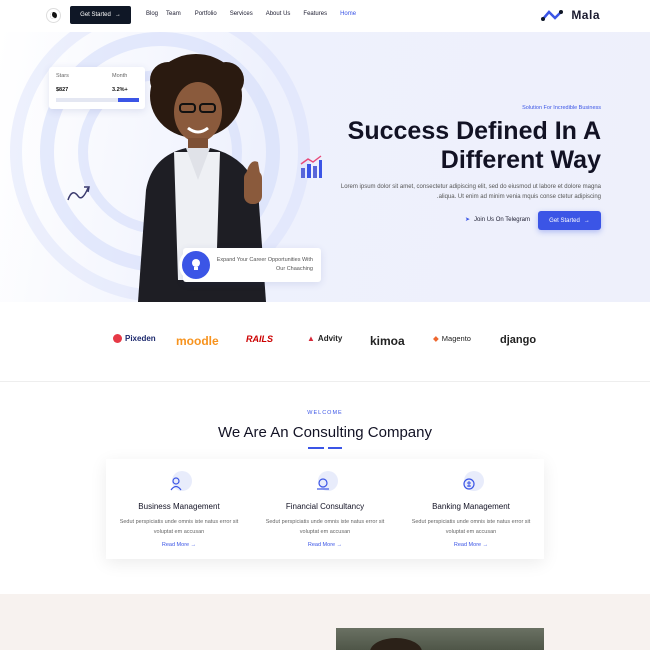 The height and width of the screenshot is (650, 650). Describe the element at coordinates (140, 338) in the screenshot. I see `brand-name: Pixeden` at that location.